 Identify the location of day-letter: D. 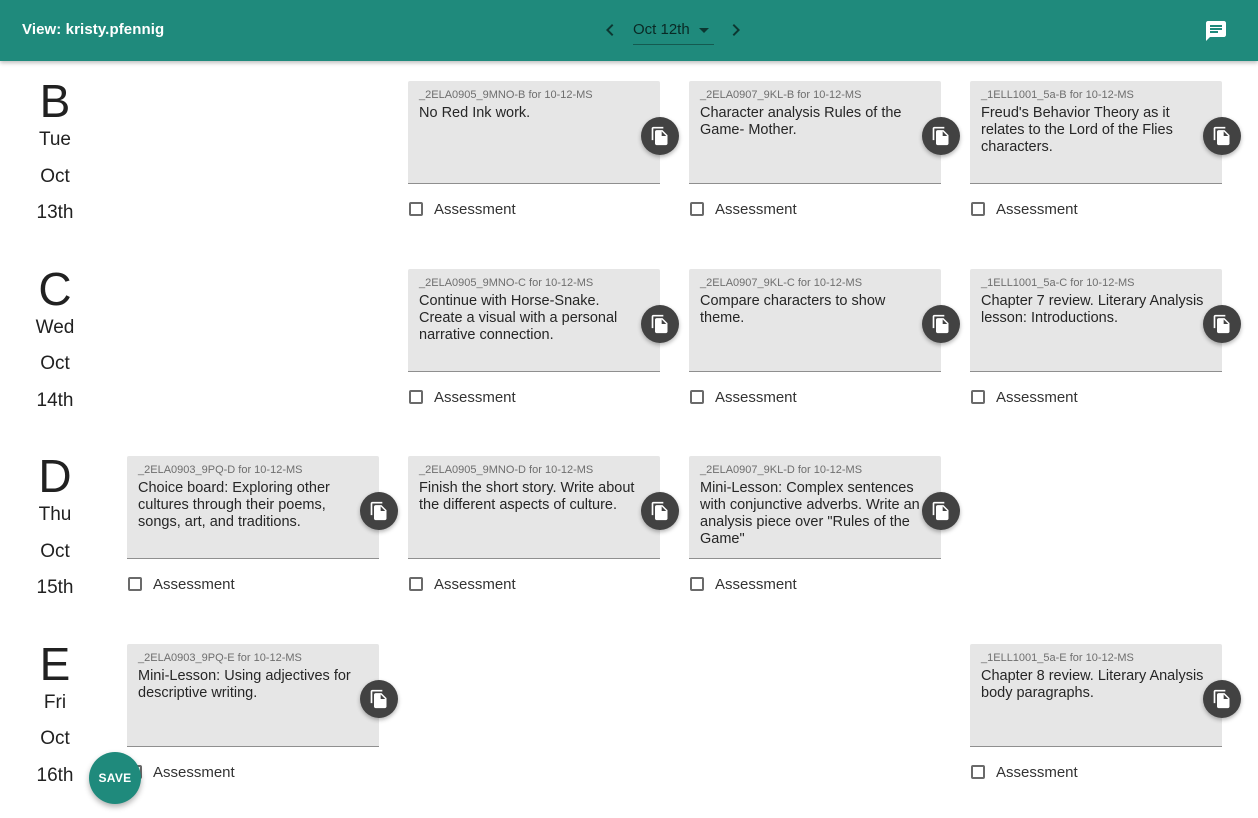
(55, 476).